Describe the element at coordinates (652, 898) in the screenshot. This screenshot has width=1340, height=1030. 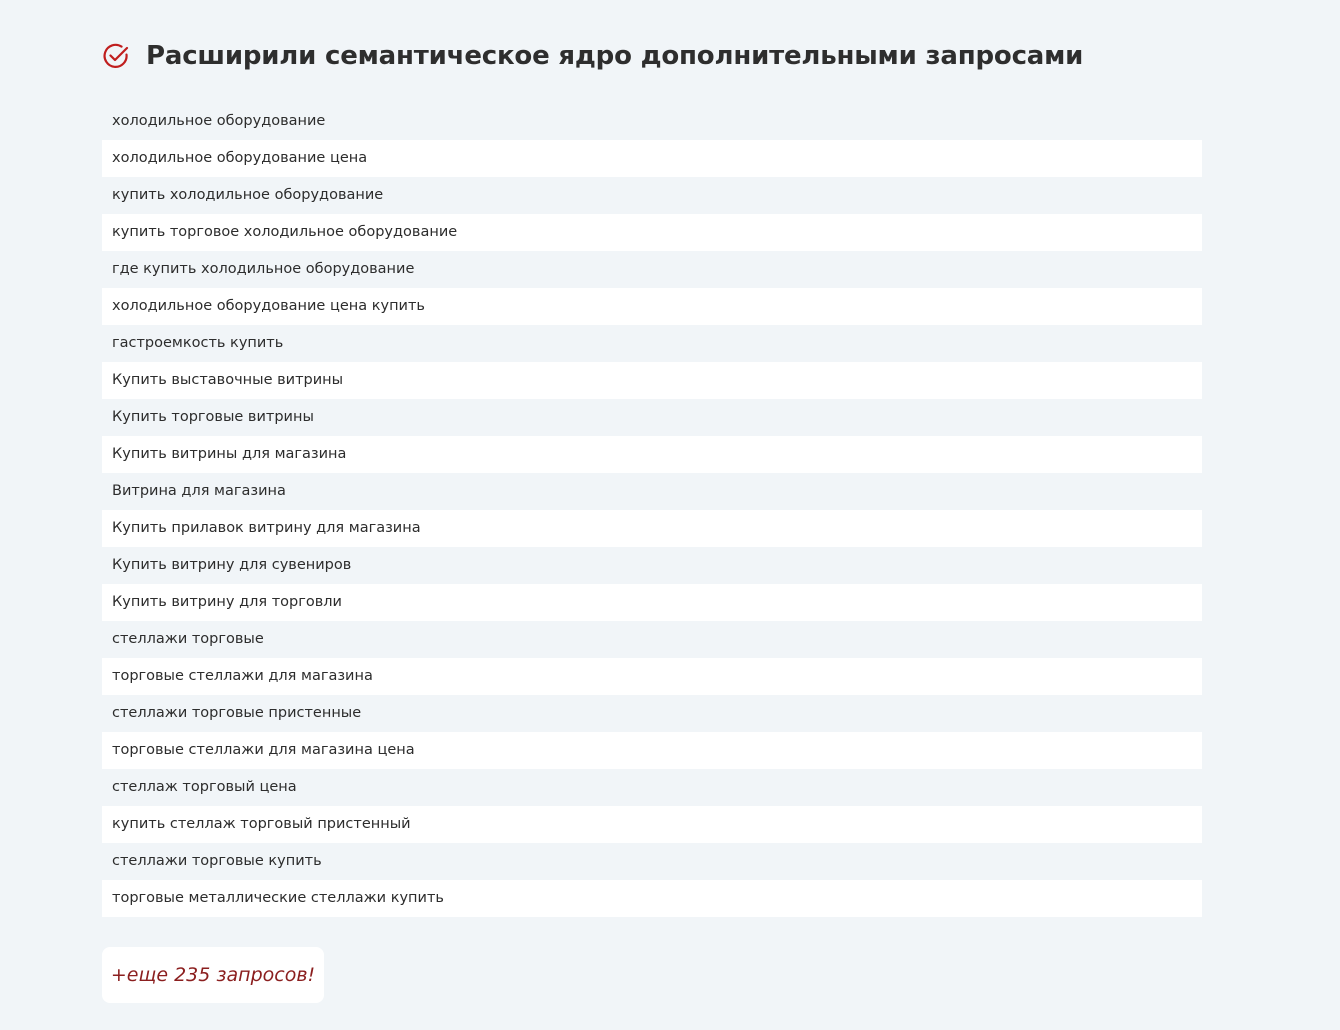
I see `query-list-item: торговые металлические стеллажи купить` at that location.